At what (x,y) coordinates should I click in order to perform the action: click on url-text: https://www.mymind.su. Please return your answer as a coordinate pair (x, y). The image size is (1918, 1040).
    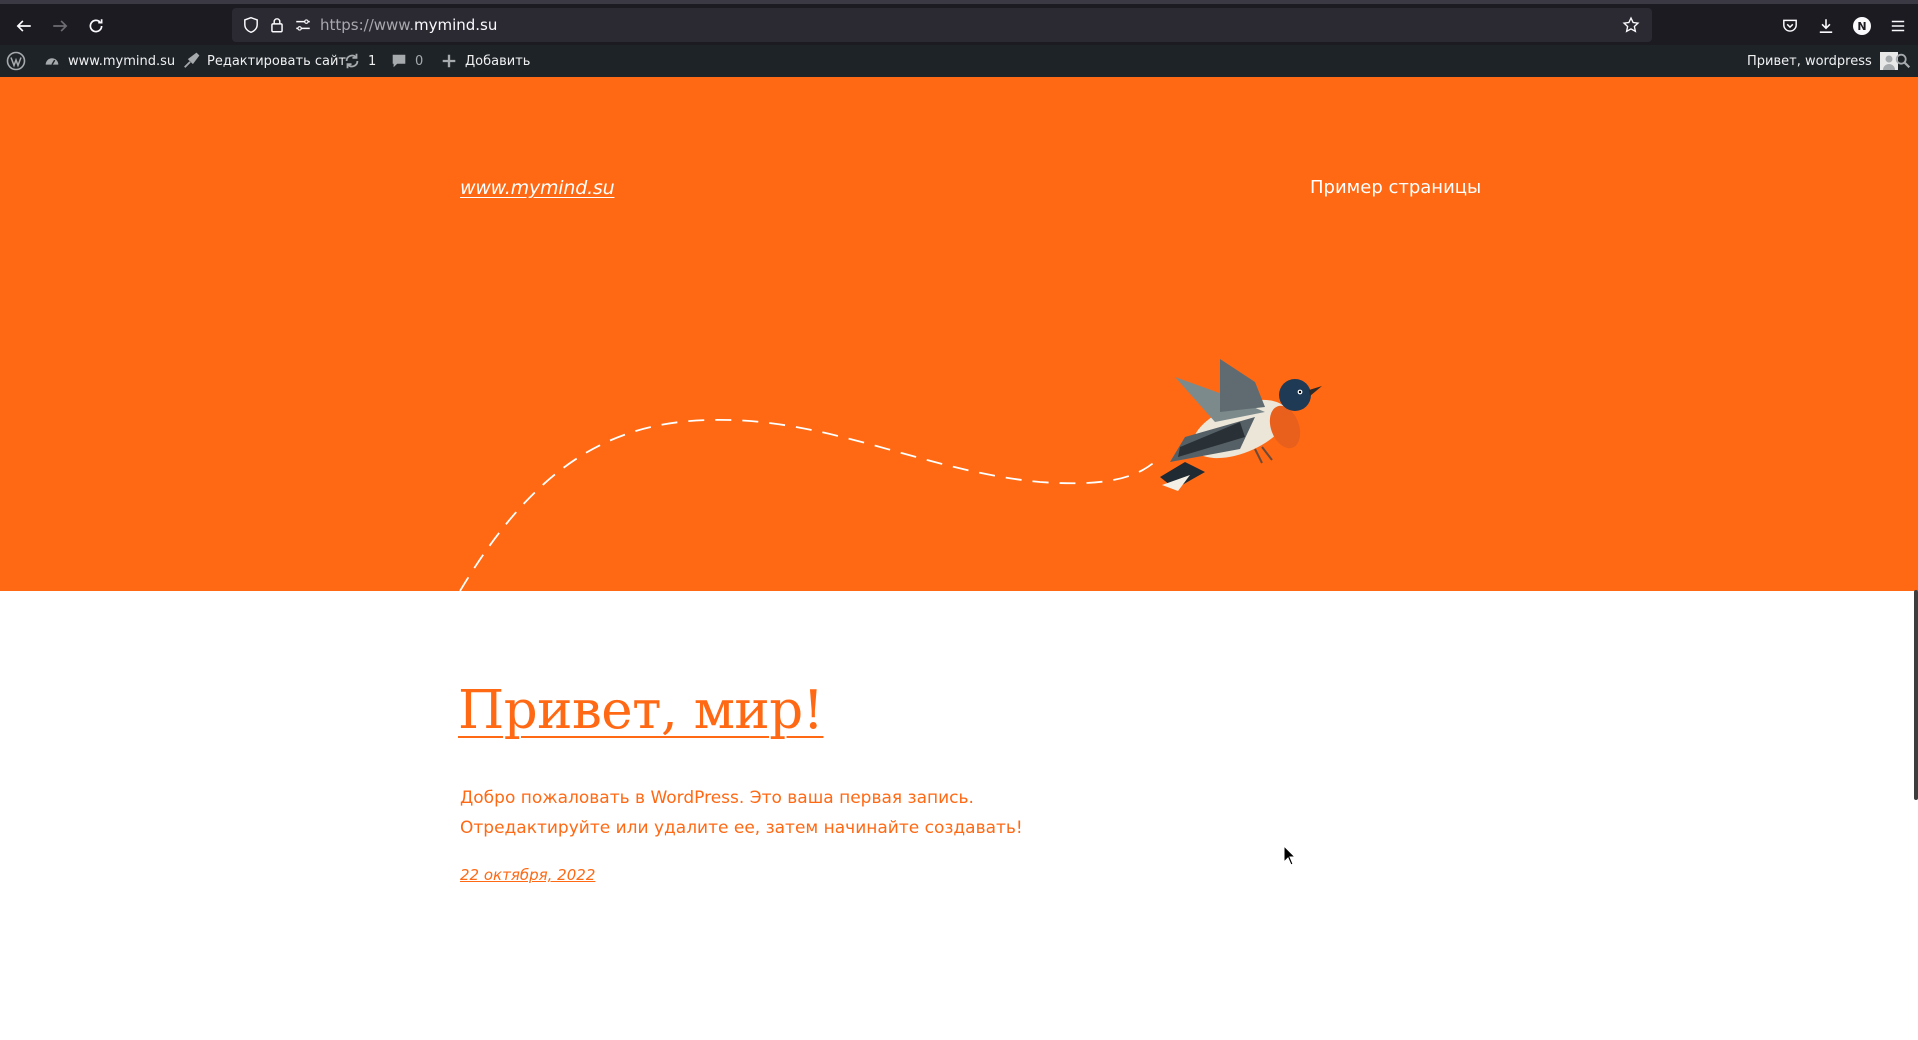
    Looking at the image, I should click on (408, 25).